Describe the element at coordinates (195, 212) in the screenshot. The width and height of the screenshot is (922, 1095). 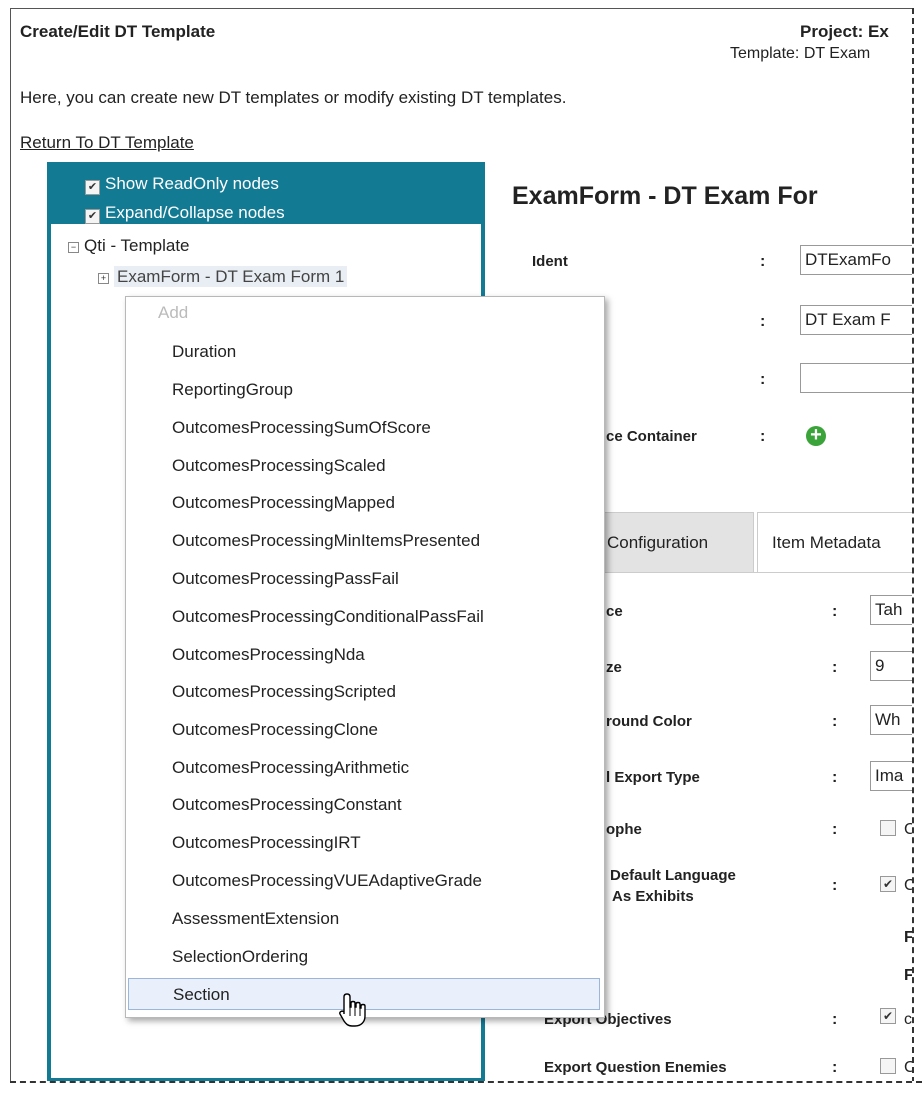
I see `expand-collapse-label: Expand/Collapse nodes` at that location.